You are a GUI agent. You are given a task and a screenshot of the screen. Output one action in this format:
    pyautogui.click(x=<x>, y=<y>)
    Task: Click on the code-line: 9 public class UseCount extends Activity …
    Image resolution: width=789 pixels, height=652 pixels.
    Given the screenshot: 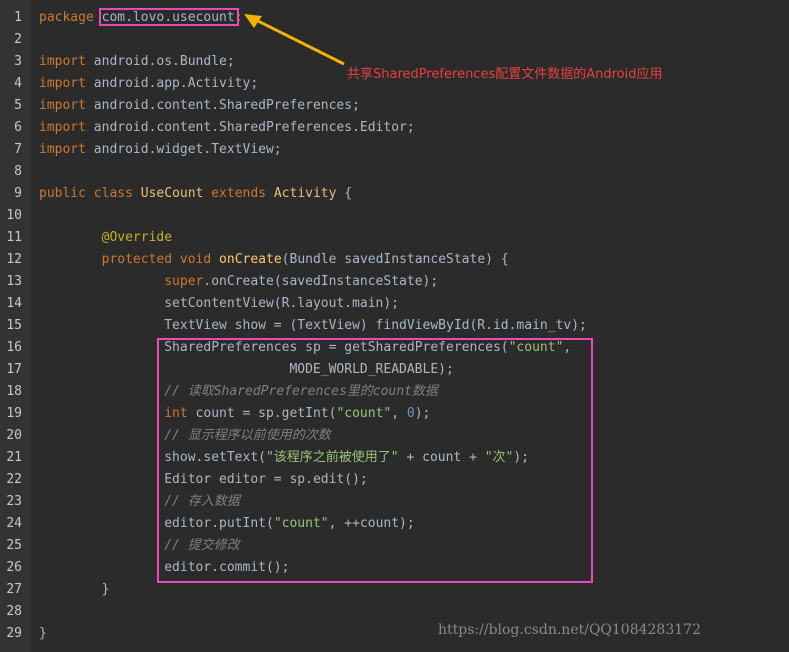 What is the action you would take?
    pyautogui.click(x=394, y=194)
    